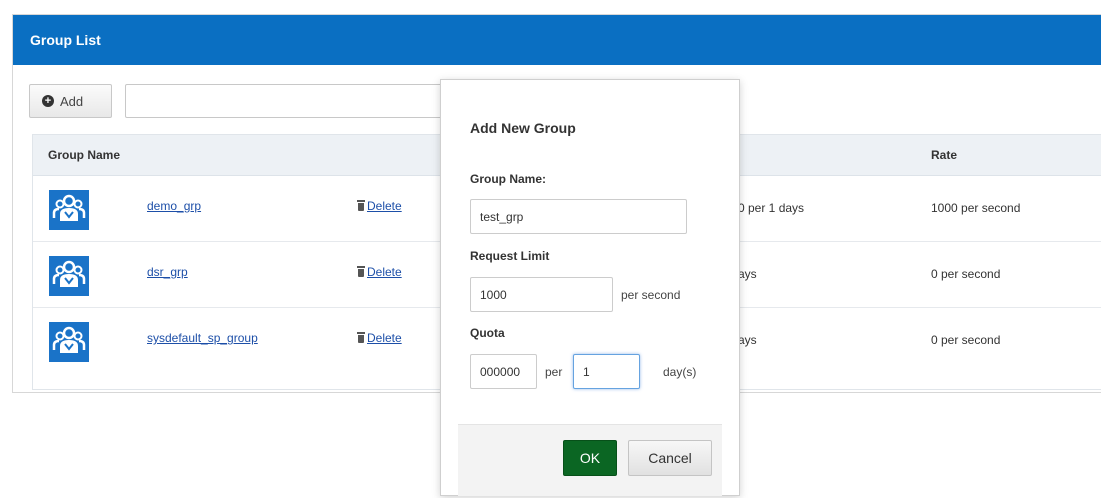  I want to click on quota-label: Quota, so click(487, 333).